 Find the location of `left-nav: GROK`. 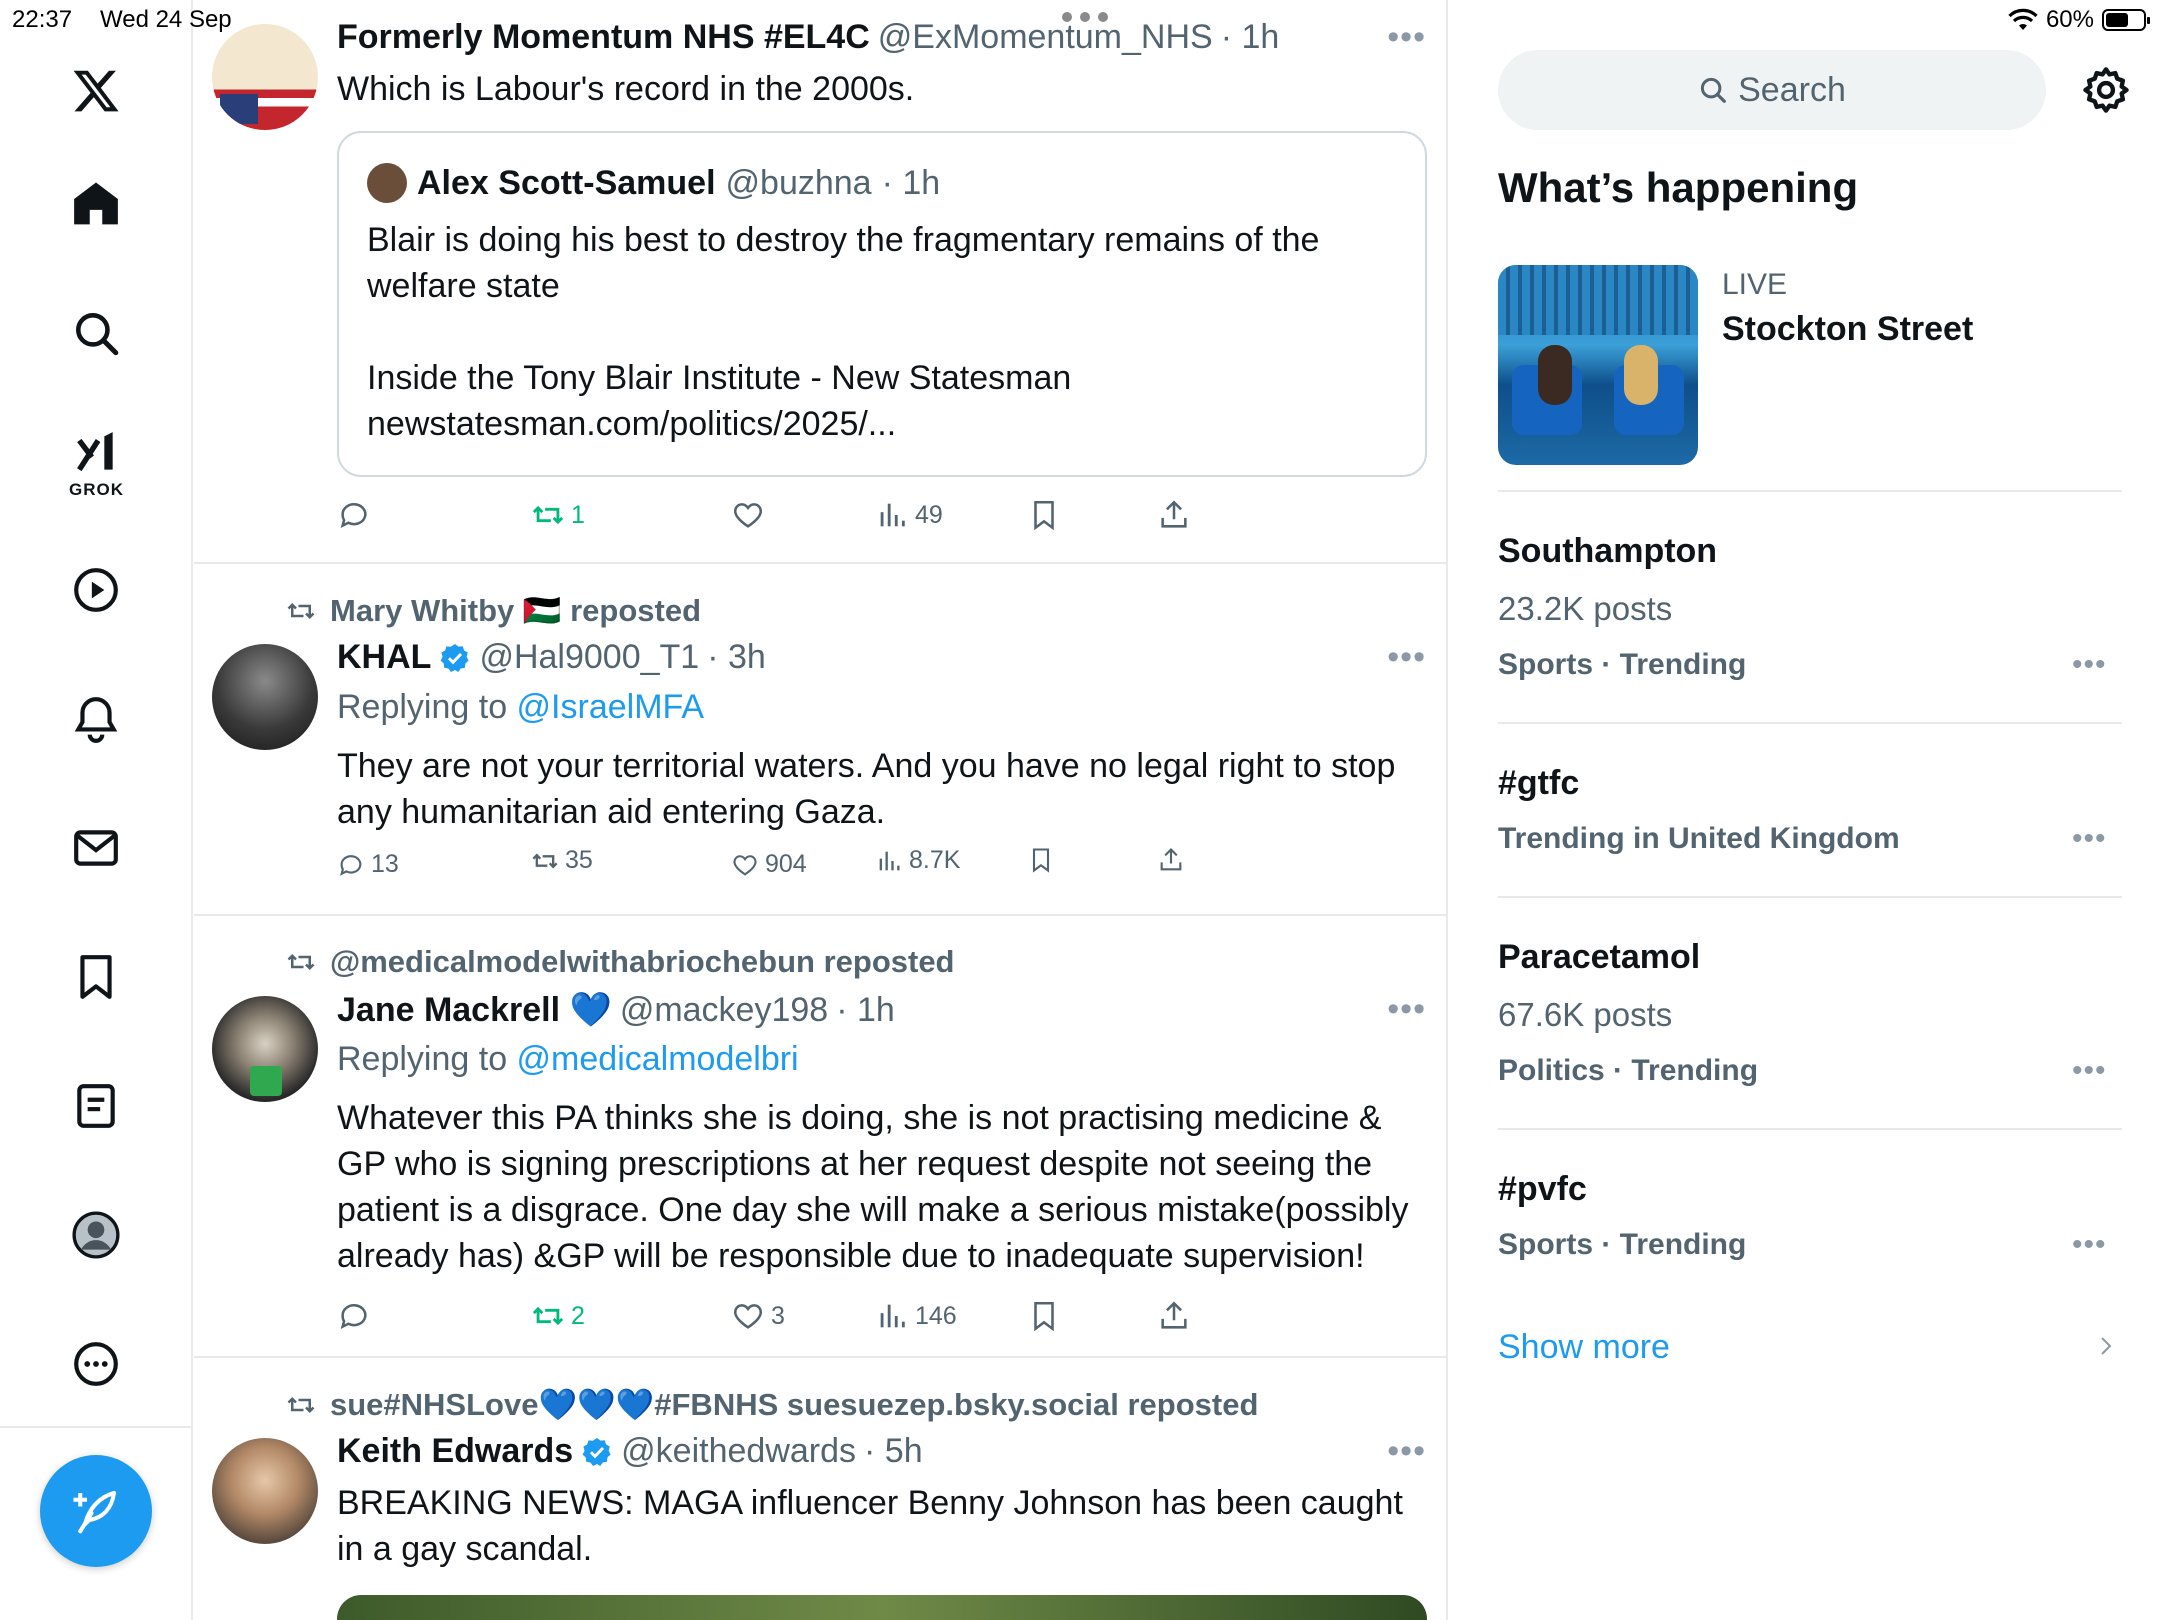

left-nav: GROK is located at coordinates (96, 810).